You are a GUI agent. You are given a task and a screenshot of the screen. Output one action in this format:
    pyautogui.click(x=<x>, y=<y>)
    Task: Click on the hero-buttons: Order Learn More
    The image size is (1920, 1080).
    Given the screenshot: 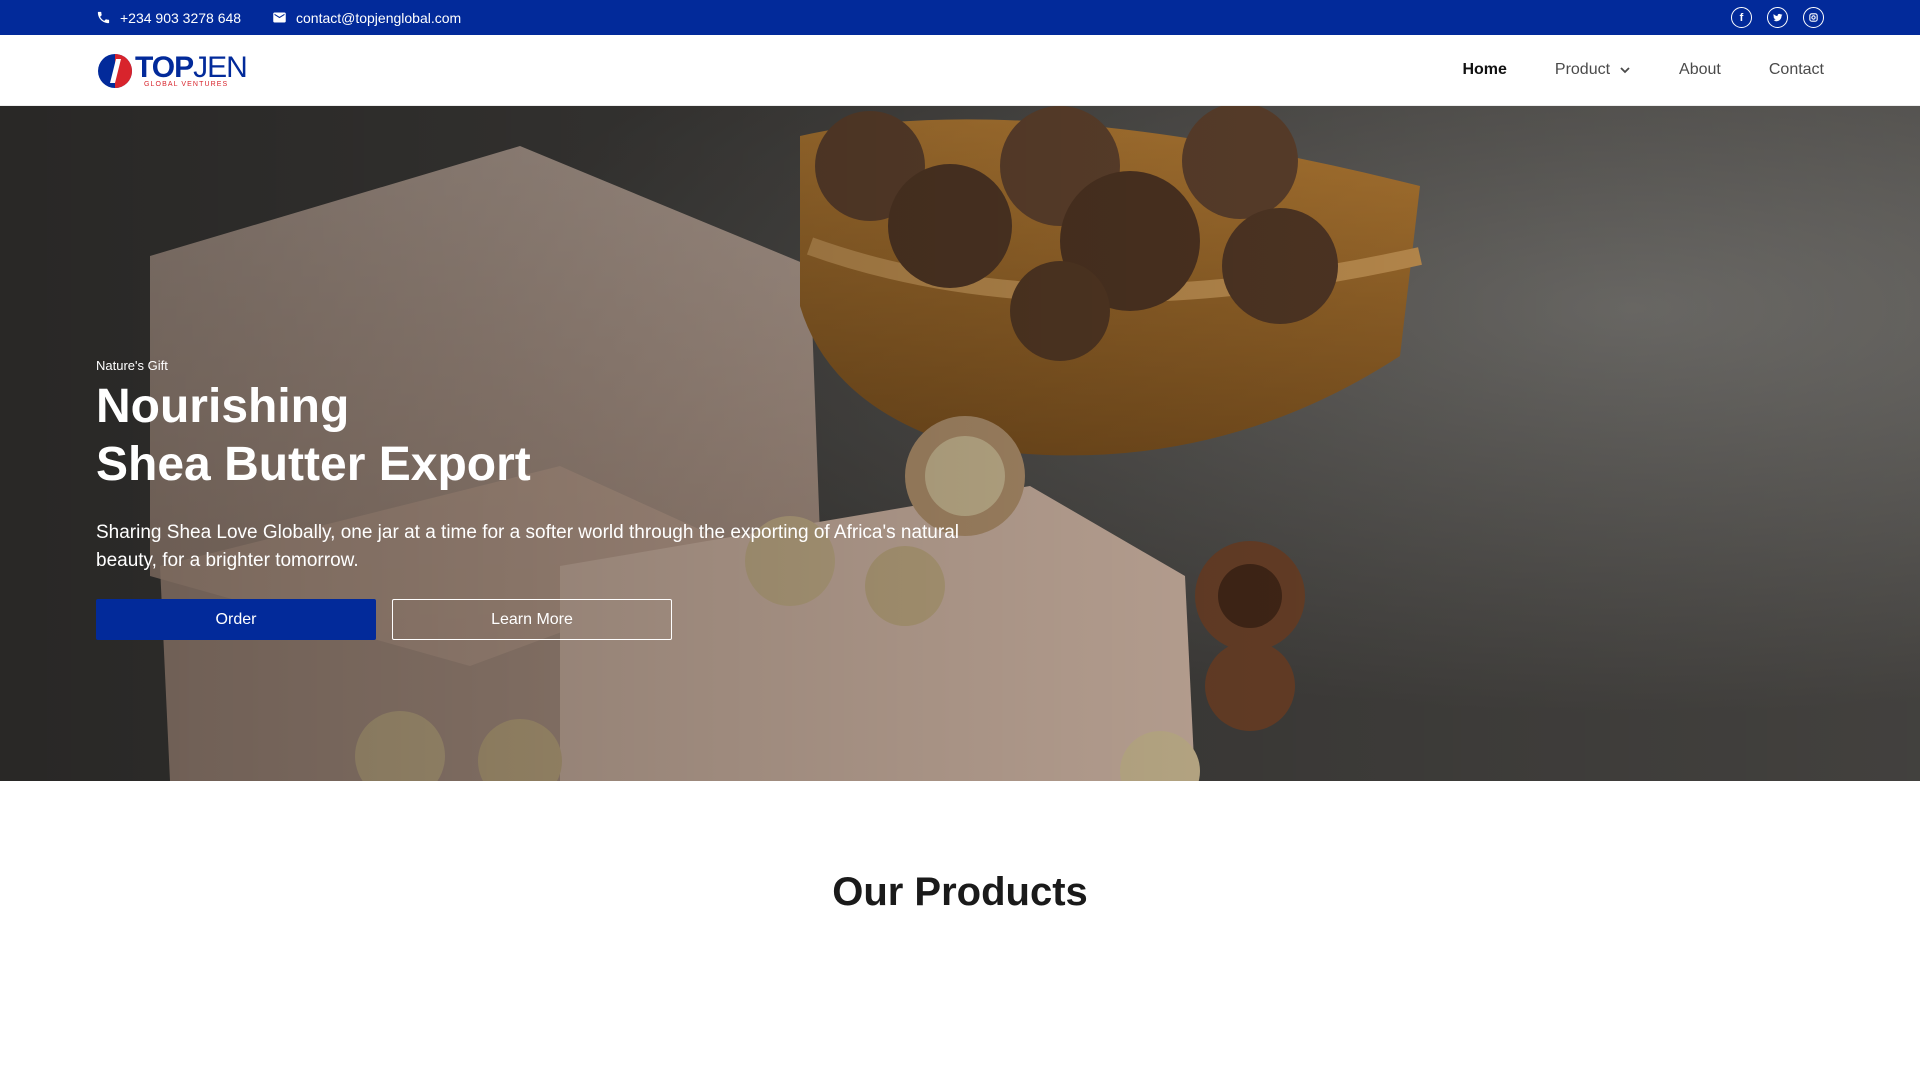 What is the action you would take?
    pyautogui.click(x=536, y=619)
    